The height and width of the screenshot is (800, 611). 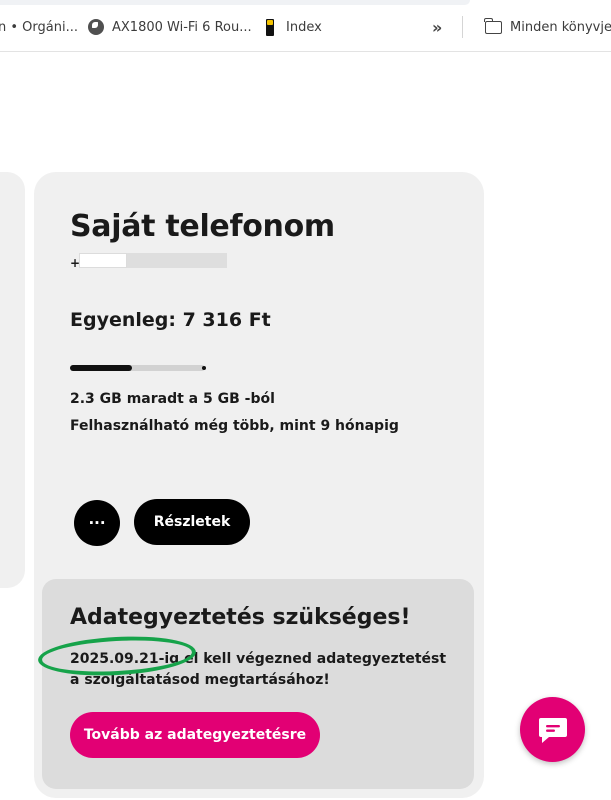 I want to click on index-logo-icon, so click(x=270, y=27).